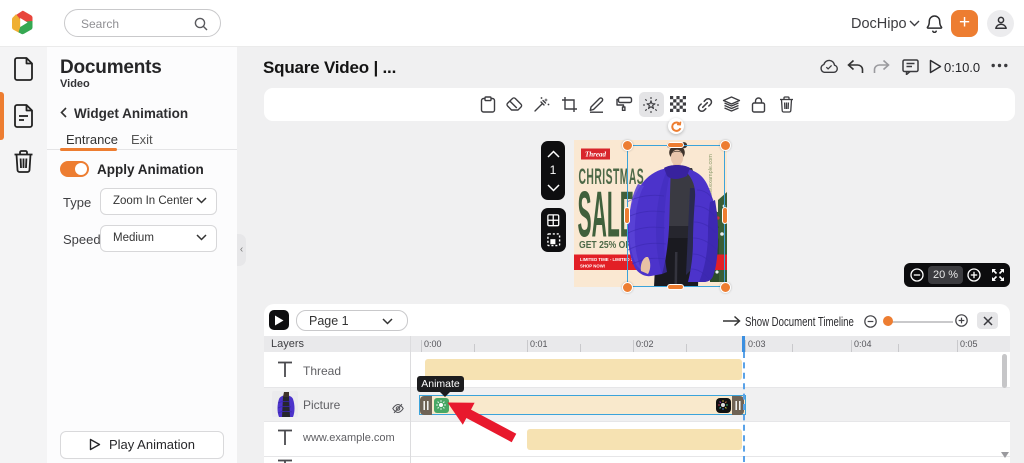 The width and height of the screenshot is (1024, 463). Describe the element at coordinates (596, 155) in the screenshot. I see `svg-text: Thread` at that location.